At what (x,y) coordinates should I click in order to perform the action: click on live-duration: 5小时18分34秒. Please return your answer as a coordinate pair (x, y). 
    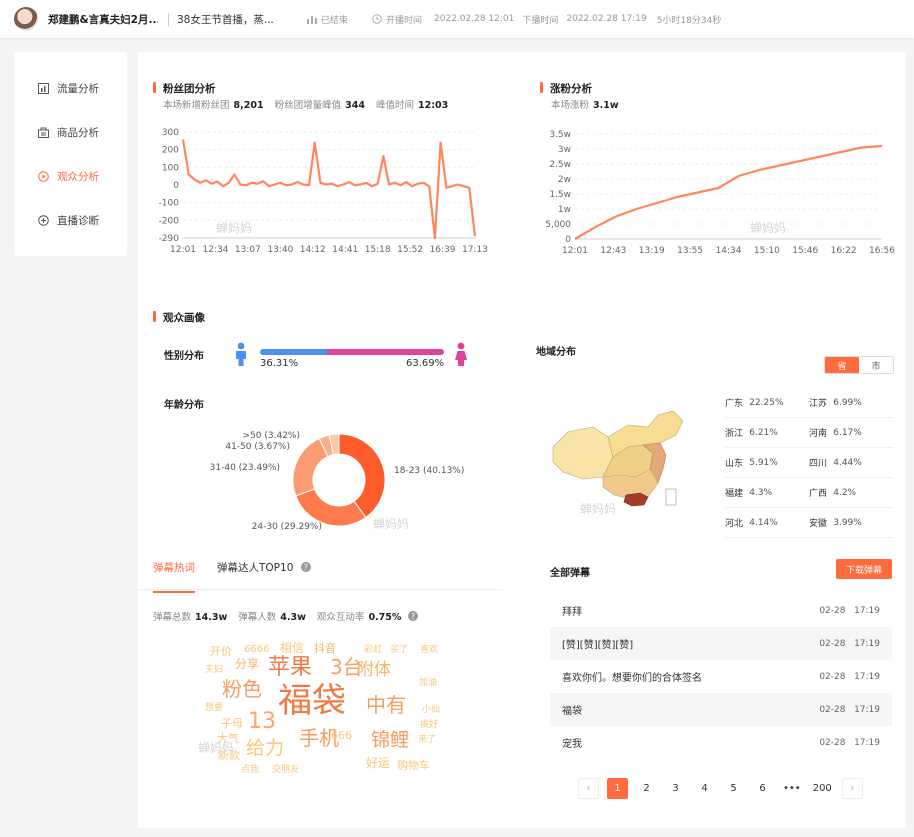
    Looking at the image, I should click on (689, 20).